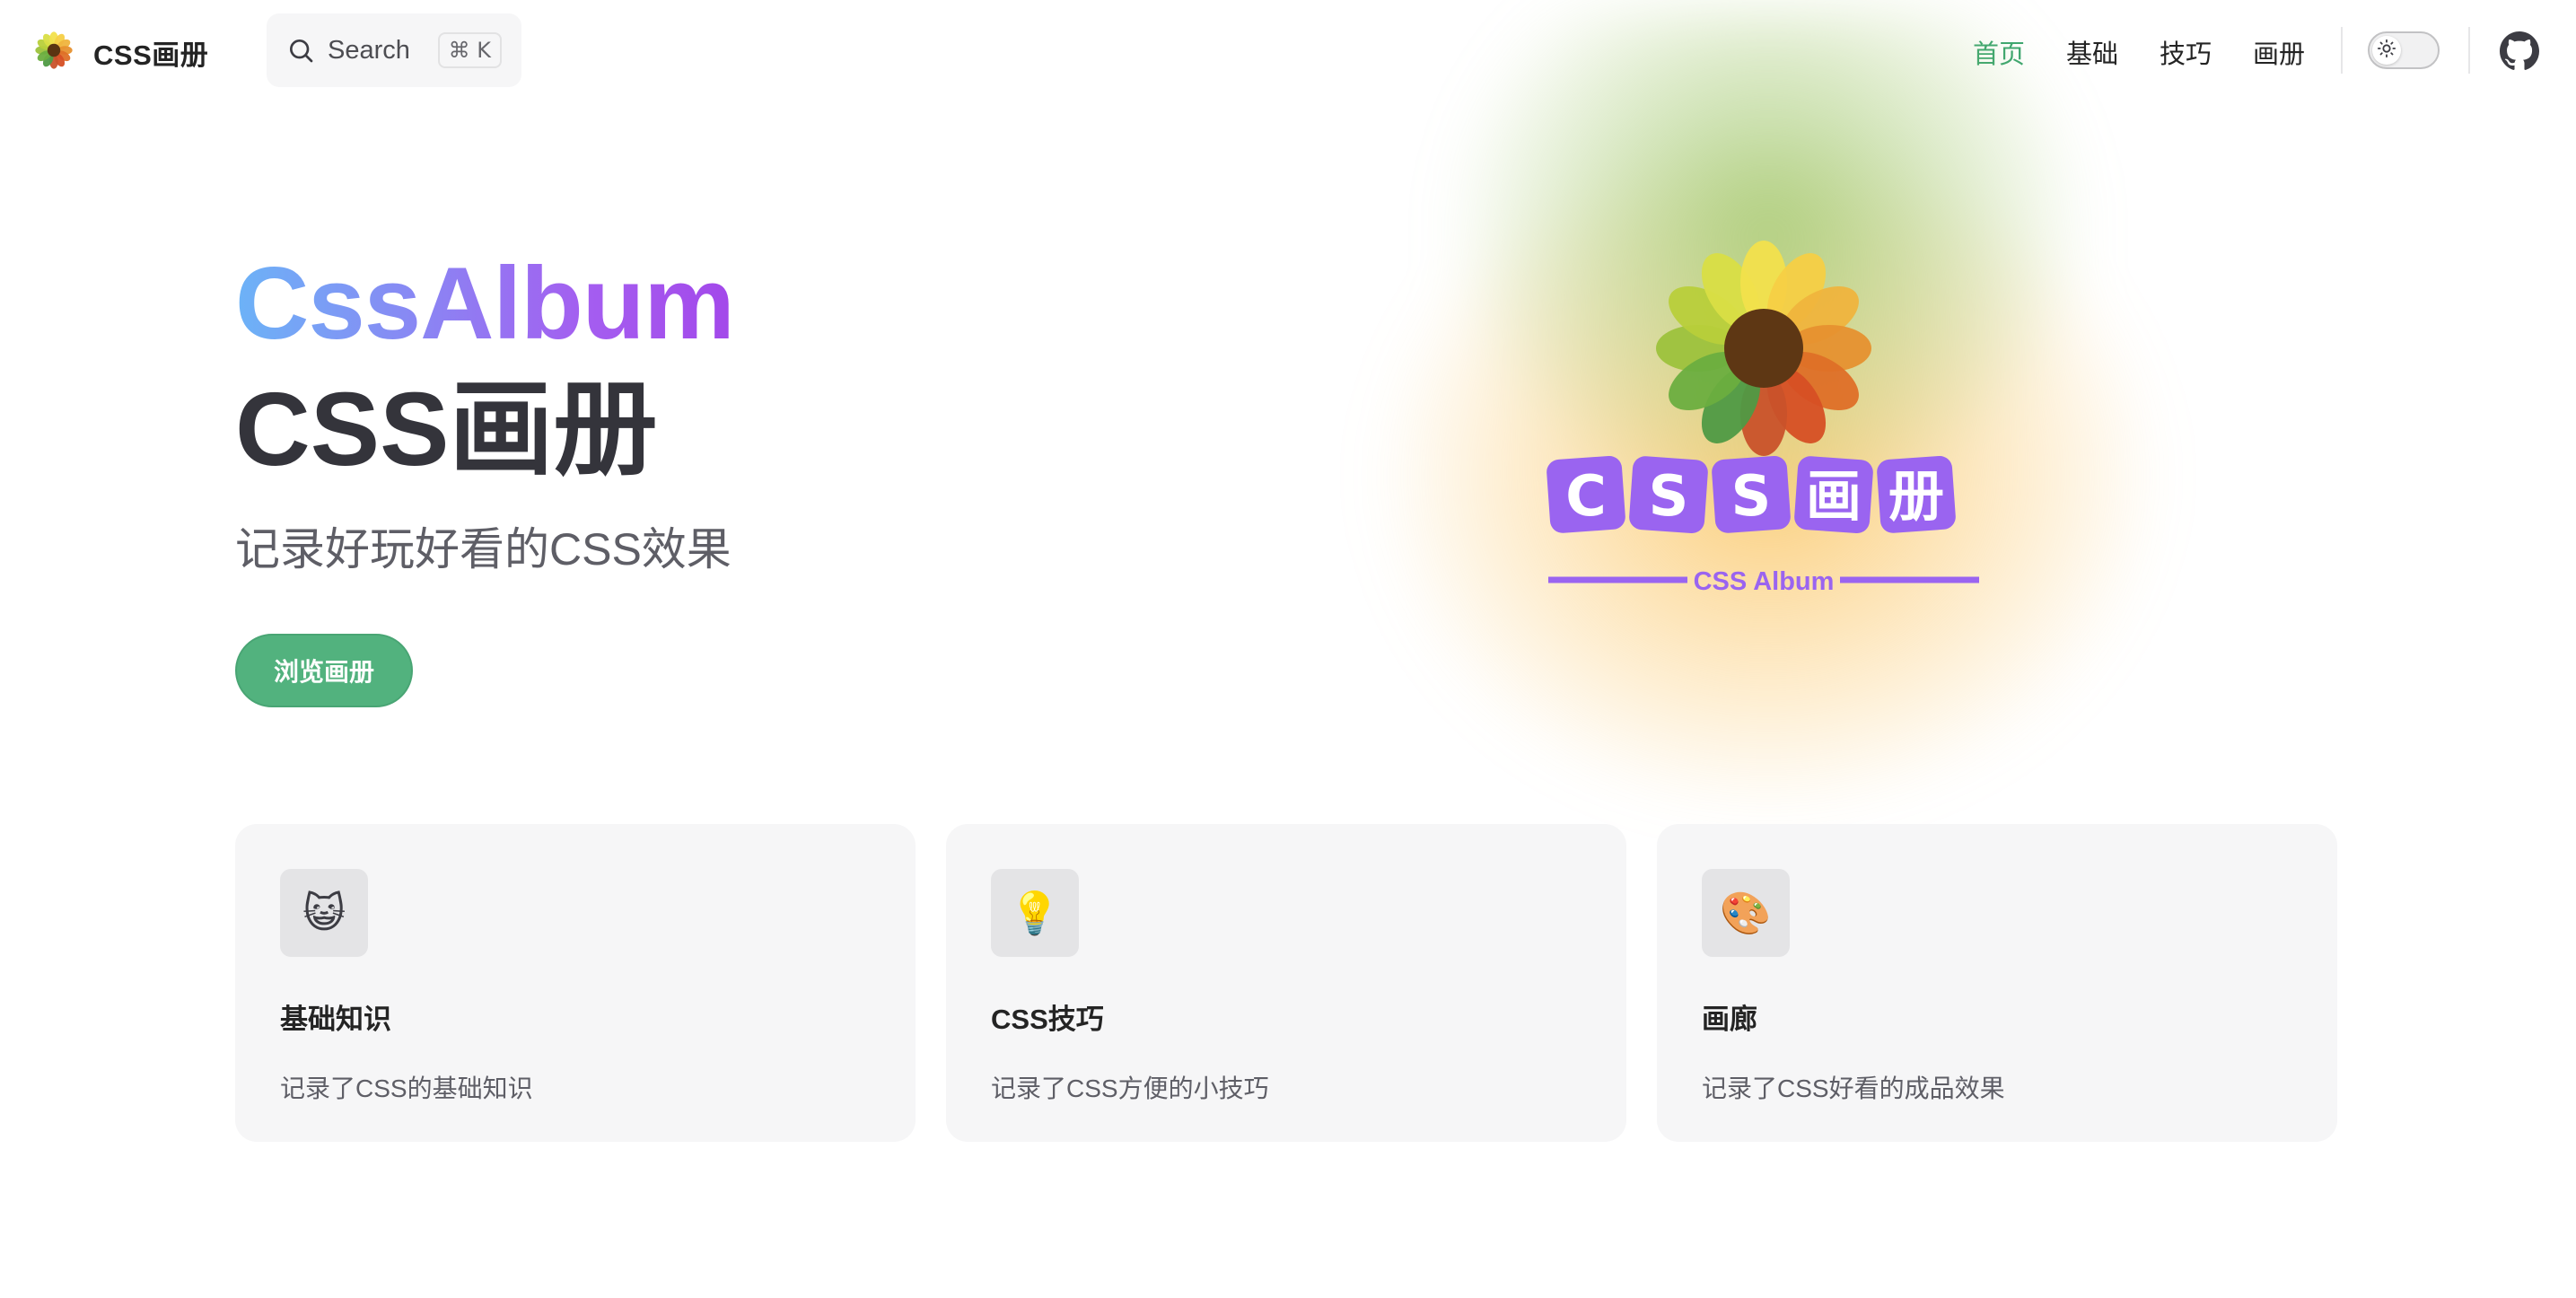 The width and height of the screenshot is (2576, 1298). I want to click on nav-link-tips: 技巧, so click(2186, 52).